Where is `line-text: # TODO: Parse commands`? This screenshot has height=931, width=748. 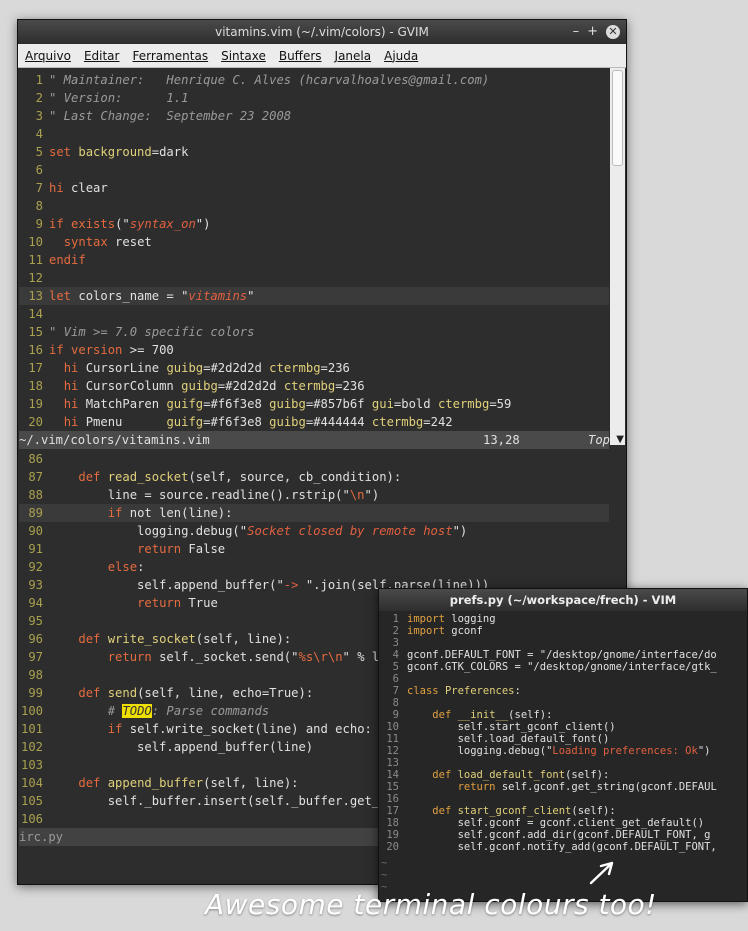
line-text: # TODO: Parse commands is located at coordinates (188, 711).